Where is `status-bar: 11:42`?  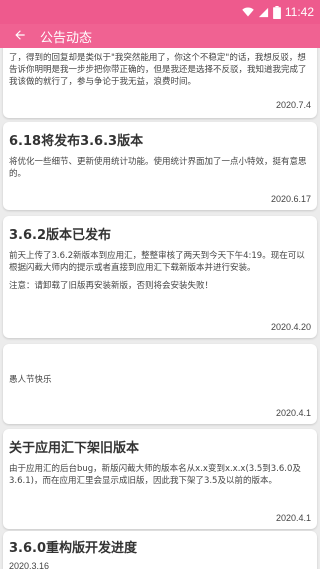 status-bar: 11:42 is located at coordinates (160, 12).